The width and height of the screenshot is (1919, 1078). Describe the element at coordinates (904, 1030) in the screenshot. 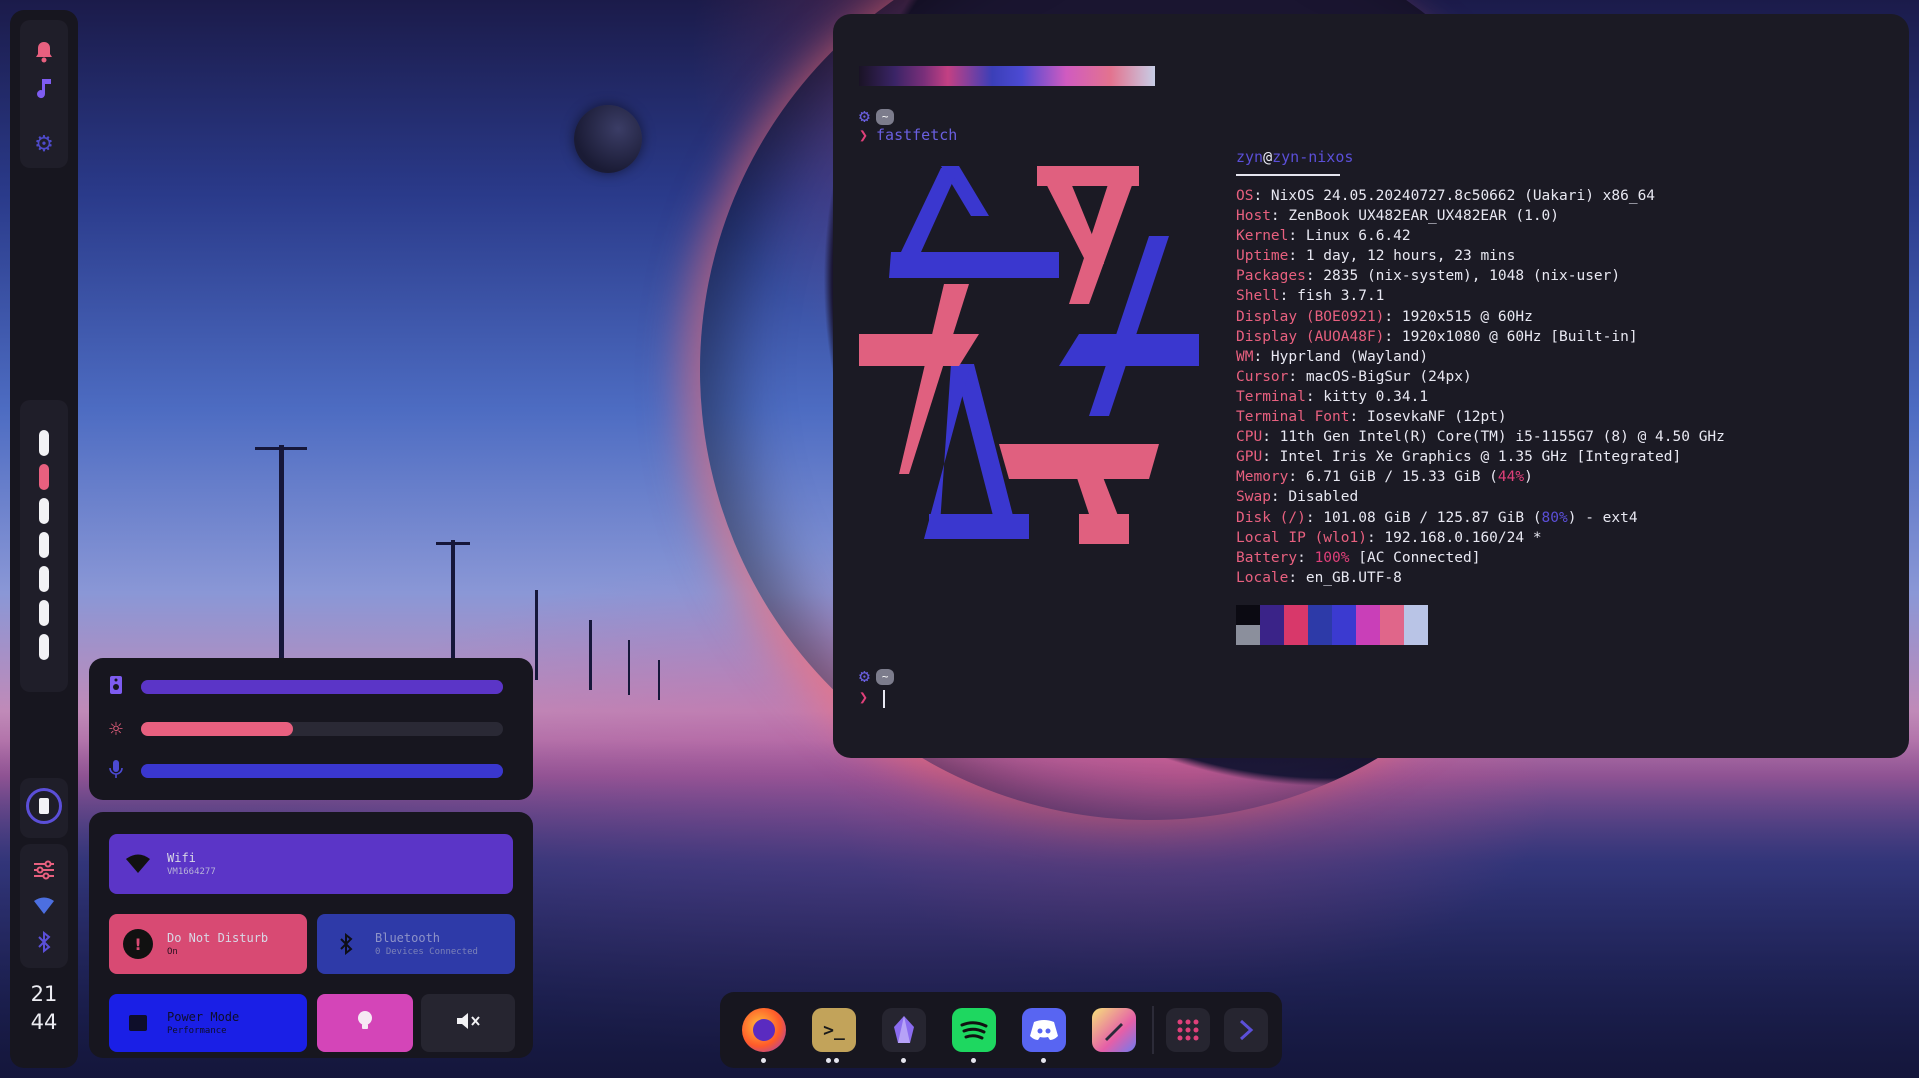

I see `obsidian-icon` at that location.